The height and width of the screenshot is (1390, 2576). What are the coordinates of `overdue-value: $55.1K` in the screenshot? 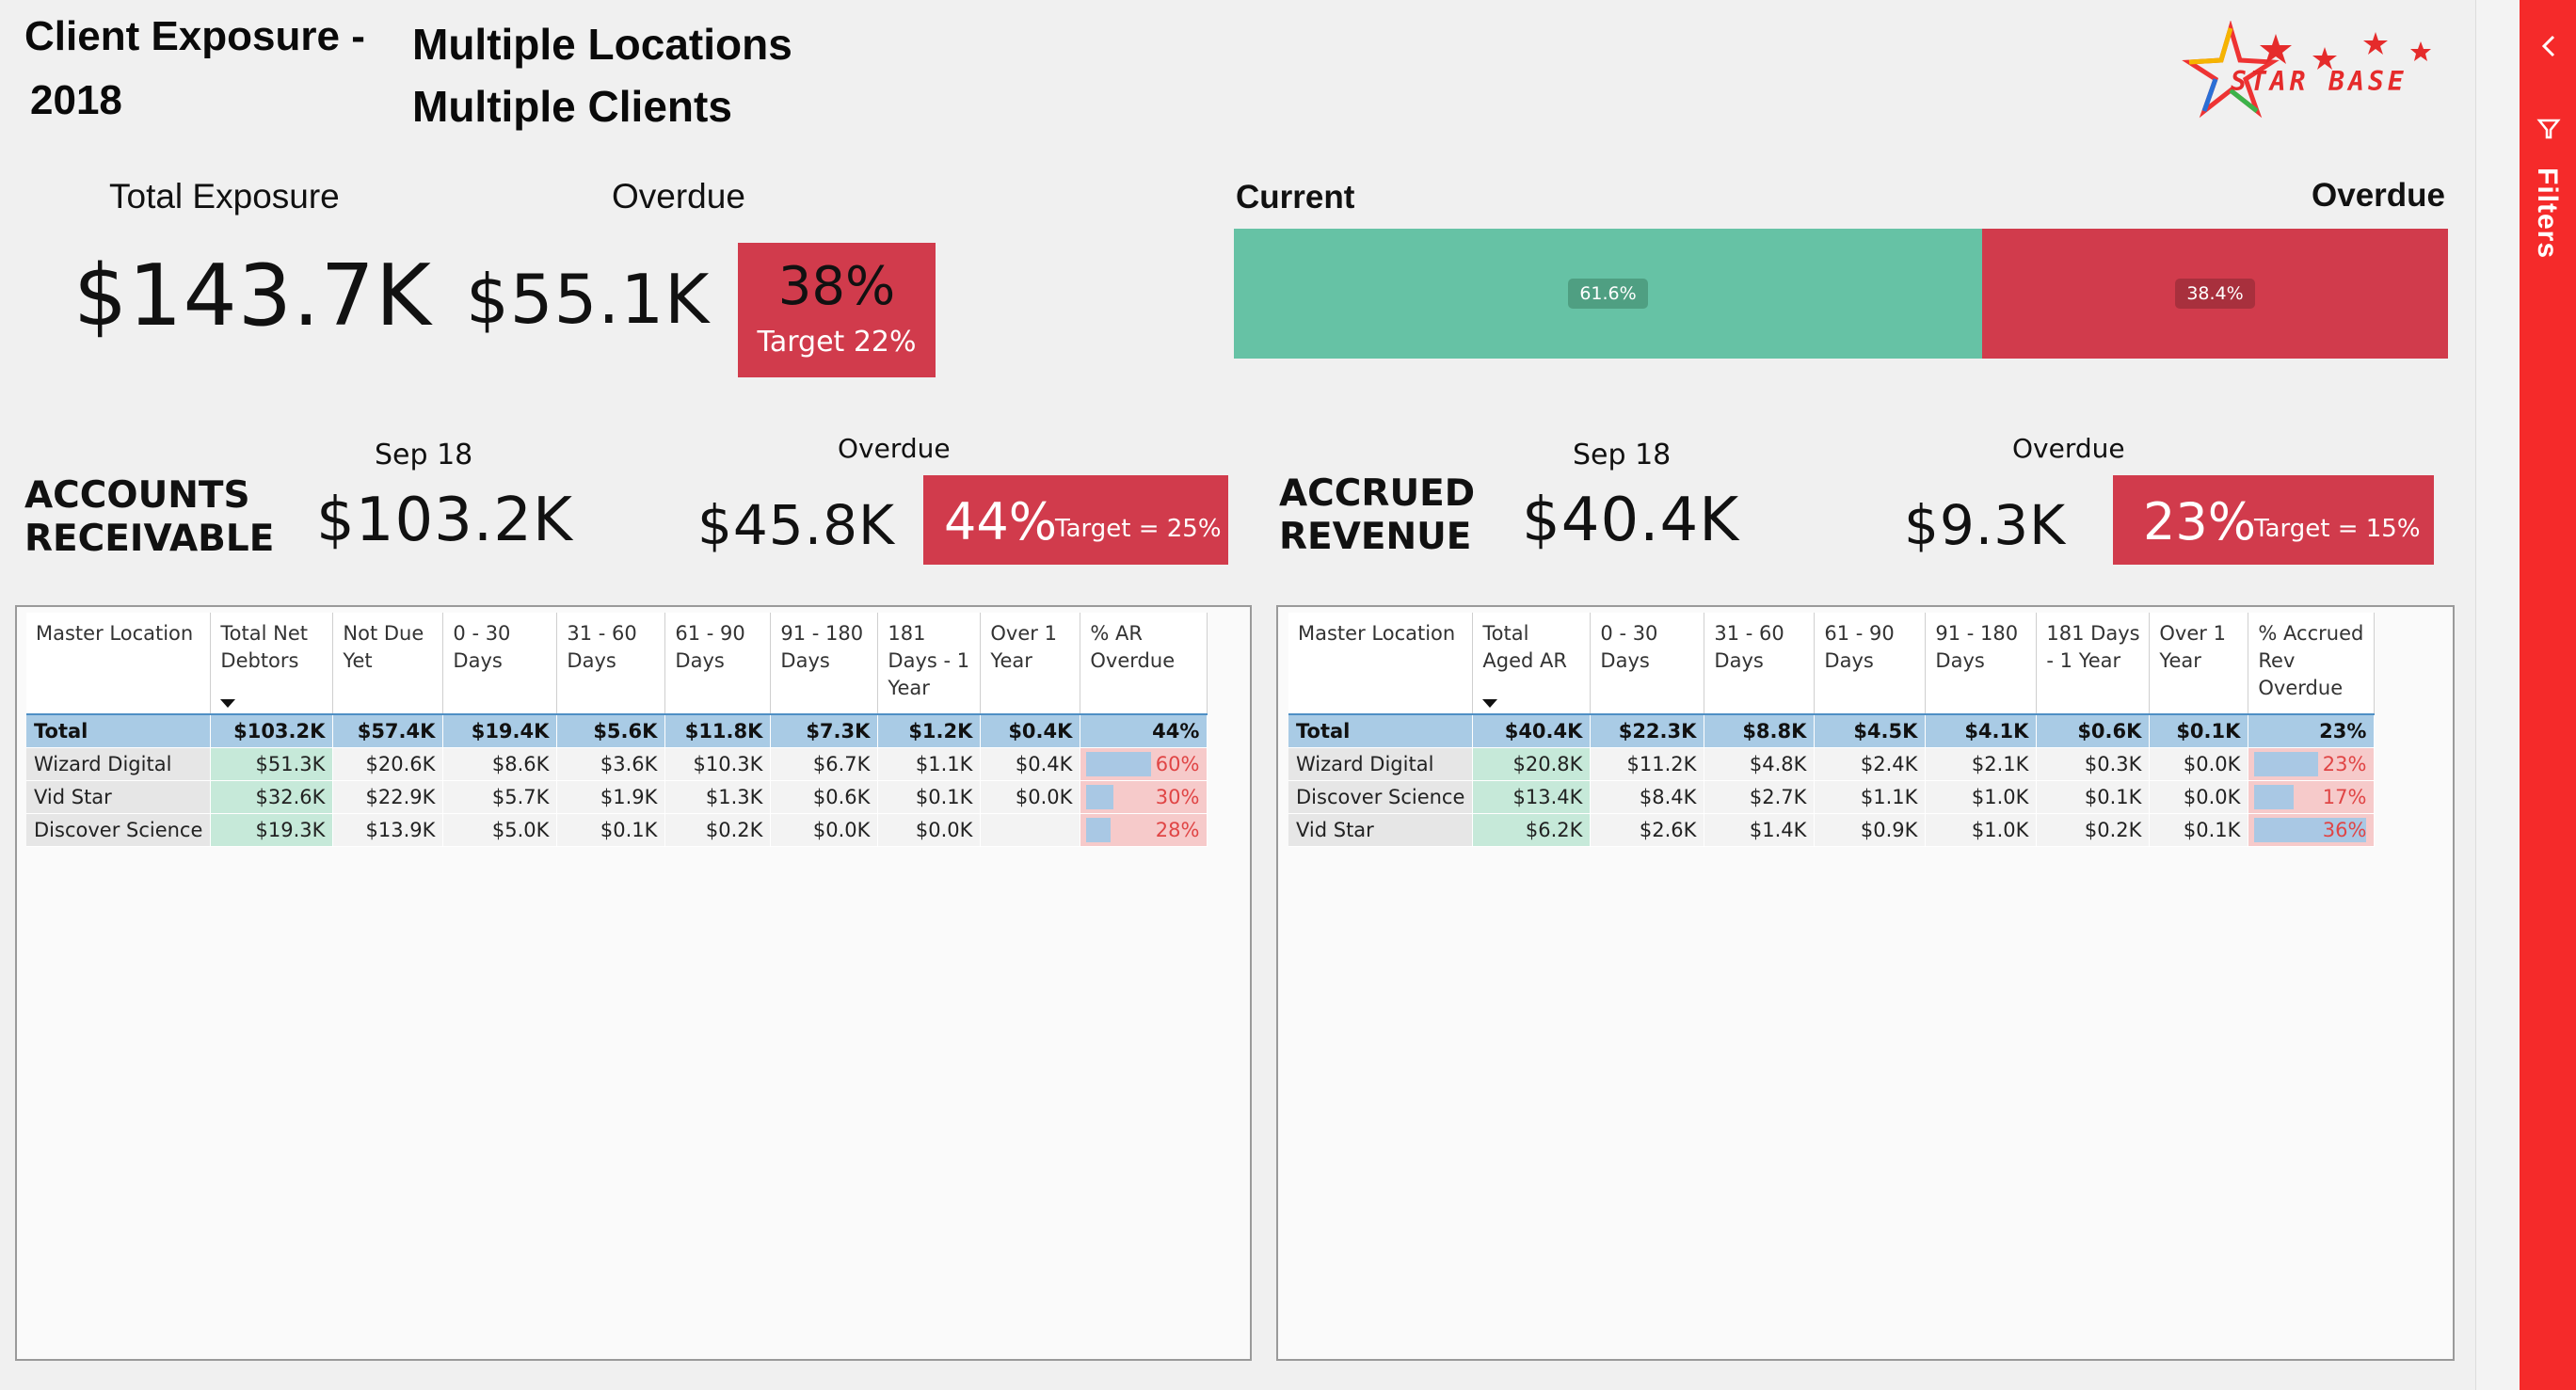 It's located at (588, 299).